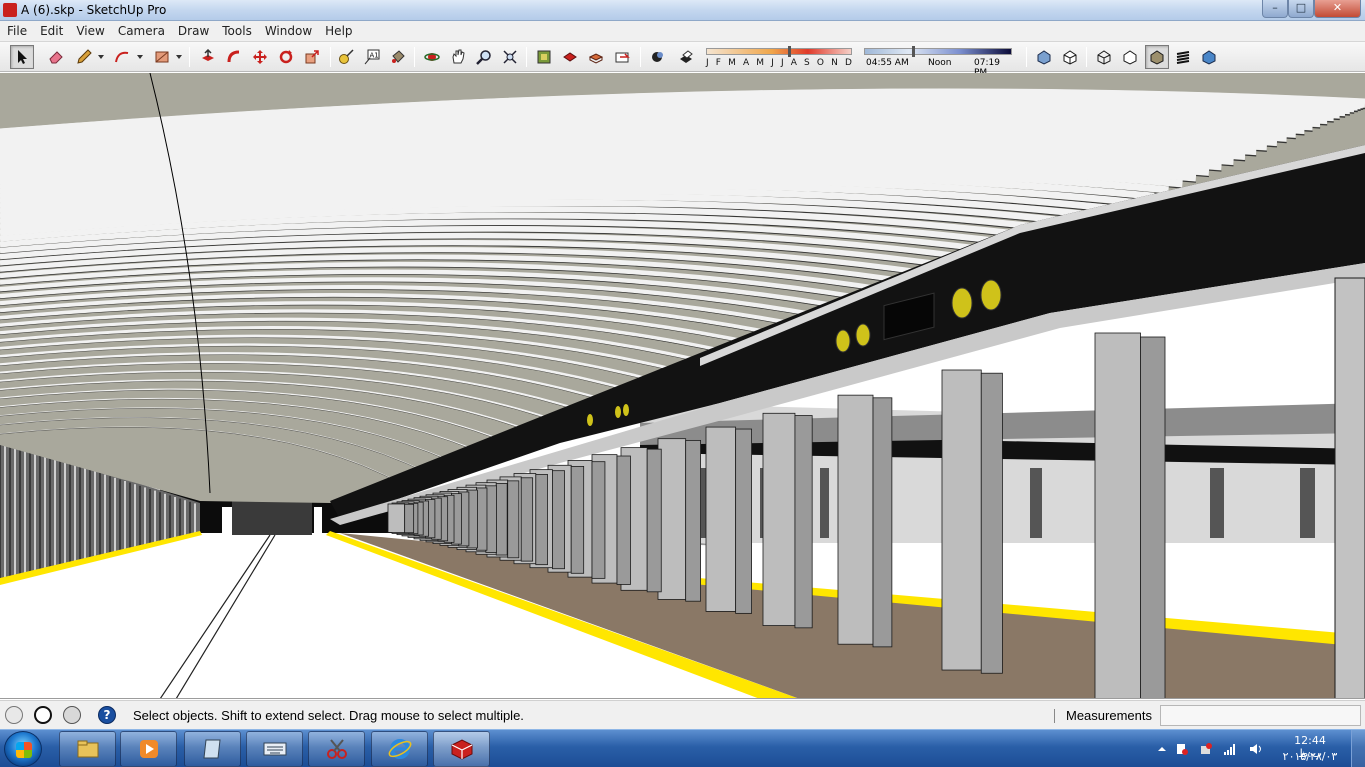 The image size is (1365, 767). I want to click on credits-info-icon, so click(43, 715).